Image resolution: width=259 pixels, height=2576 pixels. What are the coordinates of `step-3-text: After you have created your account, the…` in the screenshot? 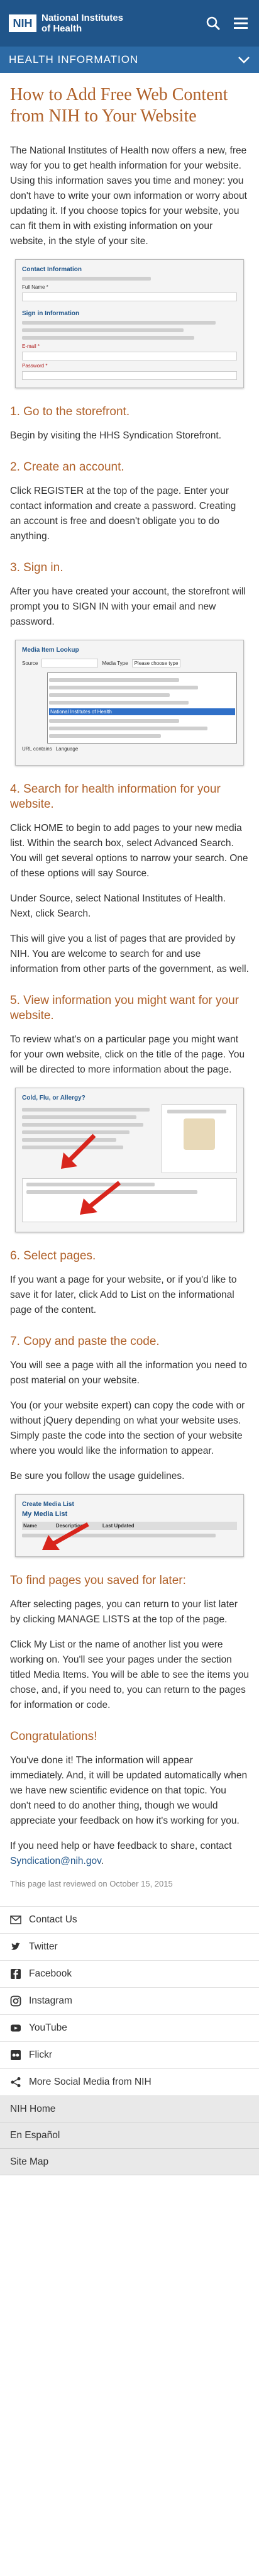 It's located at (128, 606).